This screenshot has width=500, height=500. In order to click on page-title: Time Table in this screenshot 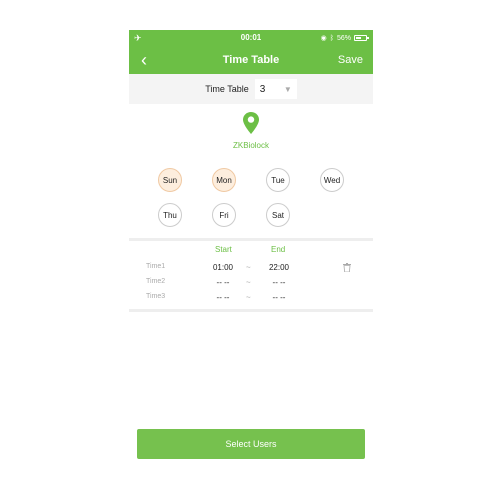, I will do `click(251, 60)`.